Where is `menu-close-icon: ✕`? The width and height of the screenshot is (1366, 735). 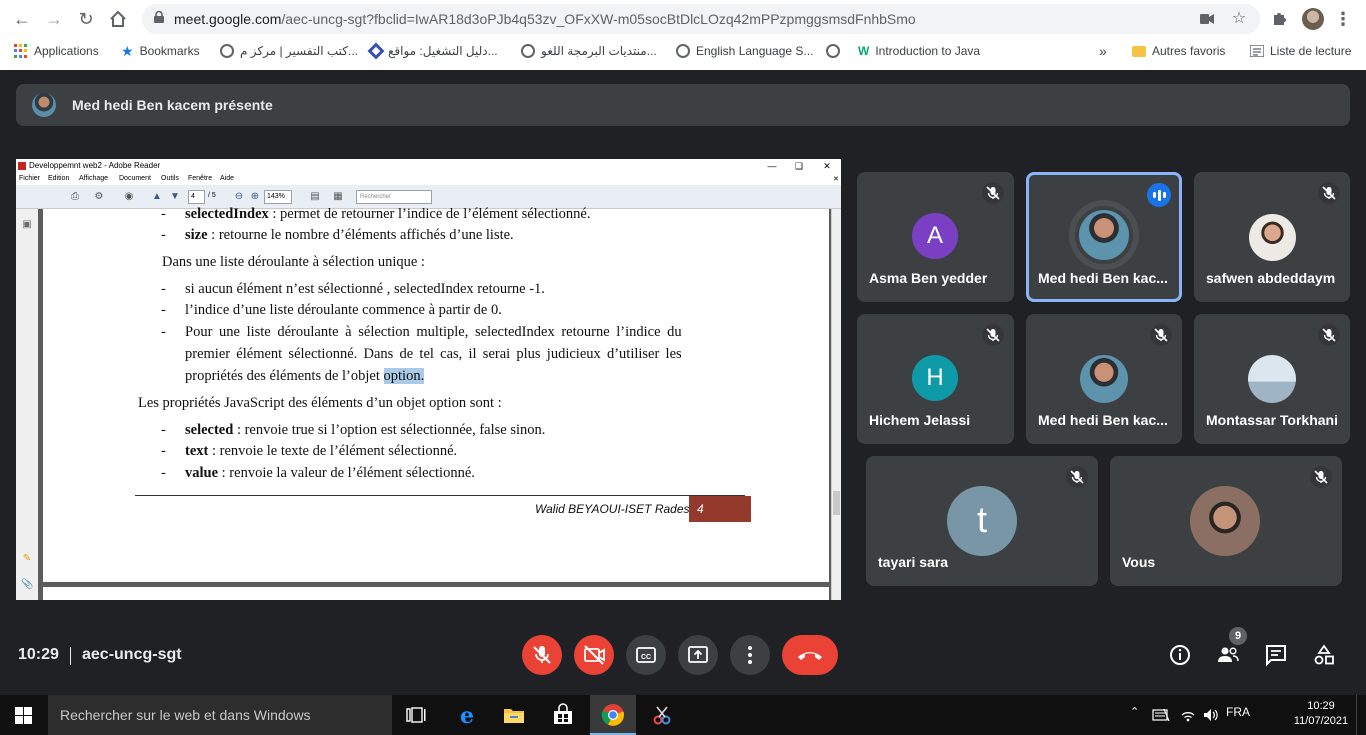 menu-close-icon: ✕ is located at coordinates (836, 179).